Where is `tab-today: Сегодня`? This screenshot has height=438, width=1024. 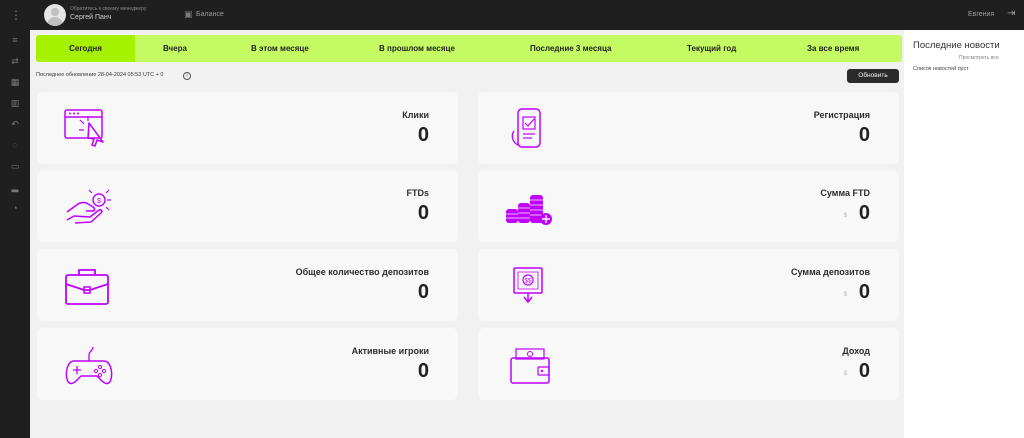 tab-today: Сегодня is located at coordinates (85, 48).